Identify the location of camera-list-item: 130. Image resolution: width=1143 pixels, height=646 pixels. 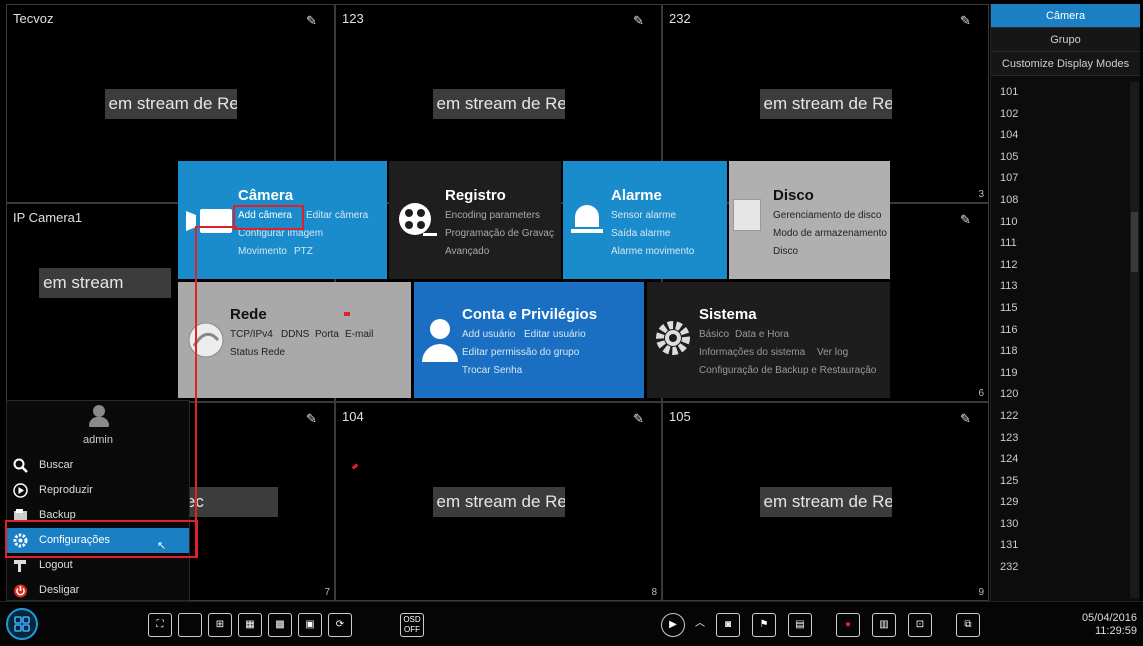
(1065, 525).